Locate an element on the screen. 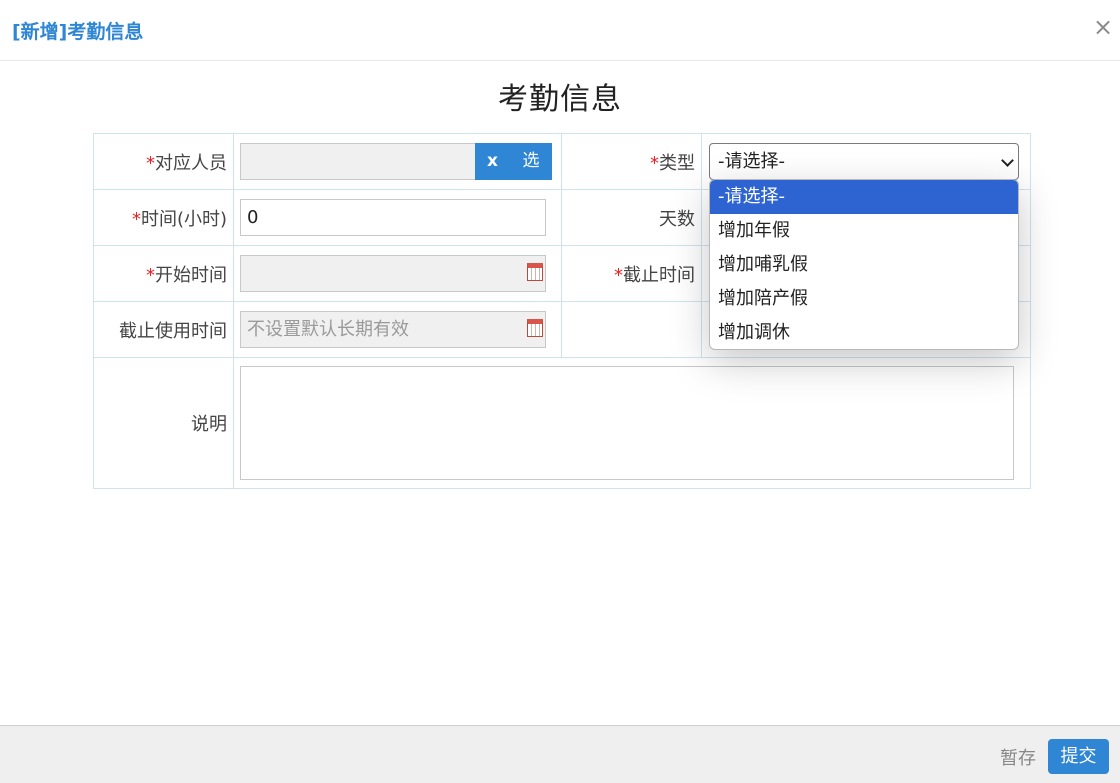 This screenshot has height=783, width=1120. end-time-label: *截止时间 is located at coordinates (631, 273).